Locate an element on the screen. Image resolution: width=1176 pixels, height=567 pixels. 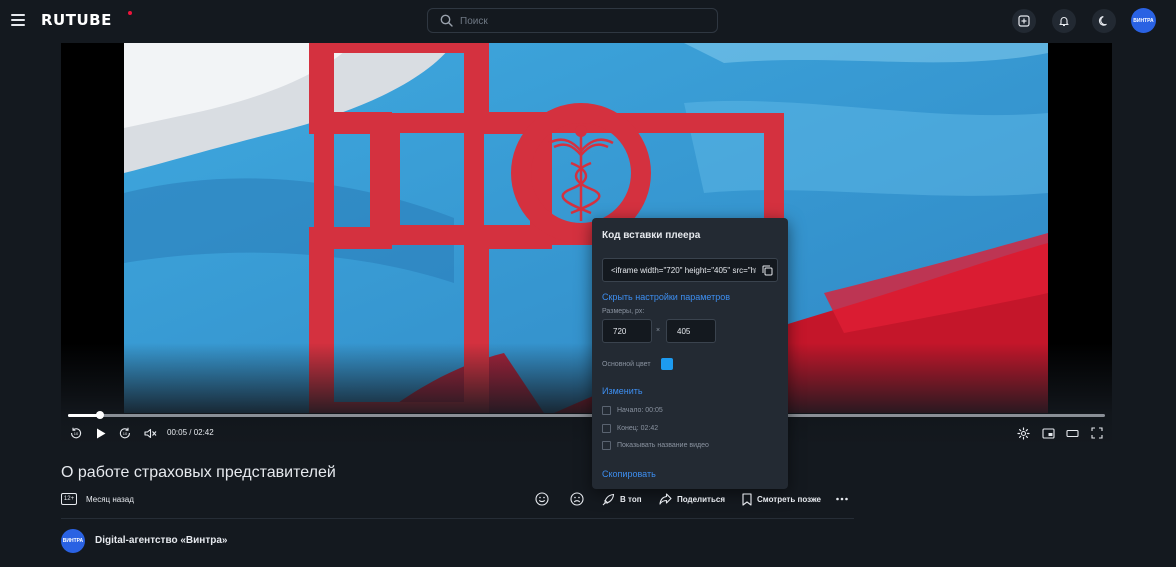
play-button is located at coordinates (101, 433).